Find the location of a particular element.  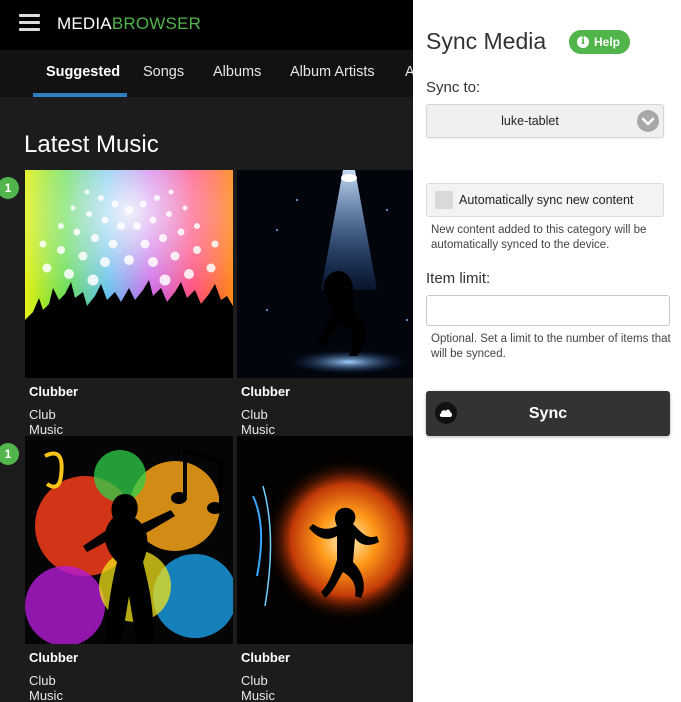

tab-album-artists: Album Artists is located at coordinates (332, 73).